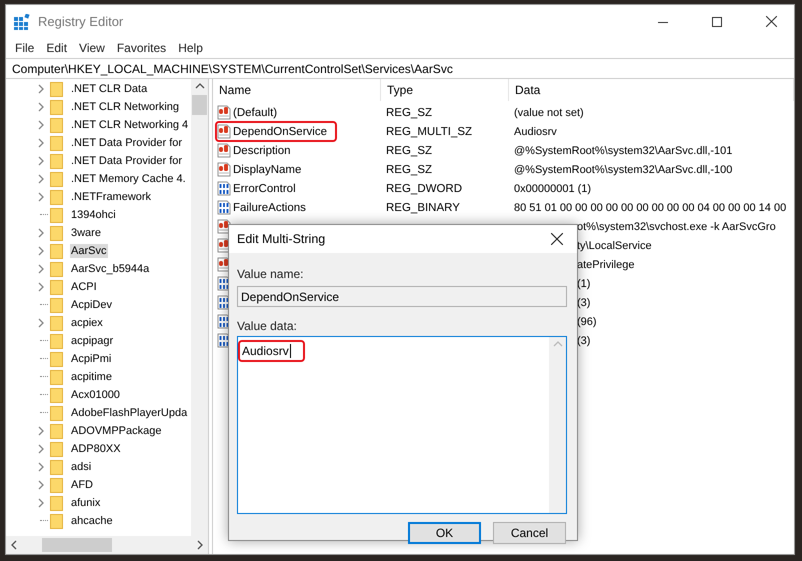  What do you see at coordinates (89, 251) in the screenshot?
I see `tree-item: AarSvc` at bounding box center [89, 251].